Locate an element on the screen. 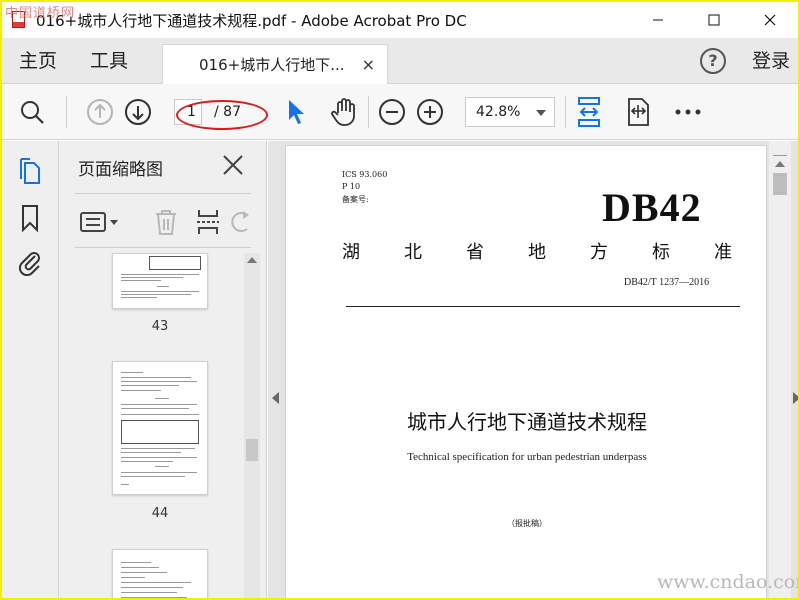 This screenshot has height=600, width=800. menu-home: 主页 is located at coordinates (38, 61).